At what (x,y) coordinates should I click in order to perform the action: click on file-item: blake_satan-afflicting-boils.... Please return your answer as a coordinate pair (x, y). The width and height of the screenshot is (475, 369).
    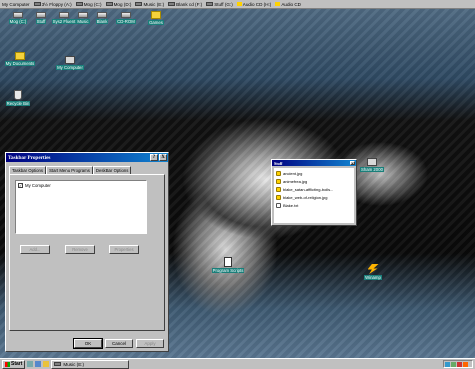
    Looking at the image, I should click on (314, 189).